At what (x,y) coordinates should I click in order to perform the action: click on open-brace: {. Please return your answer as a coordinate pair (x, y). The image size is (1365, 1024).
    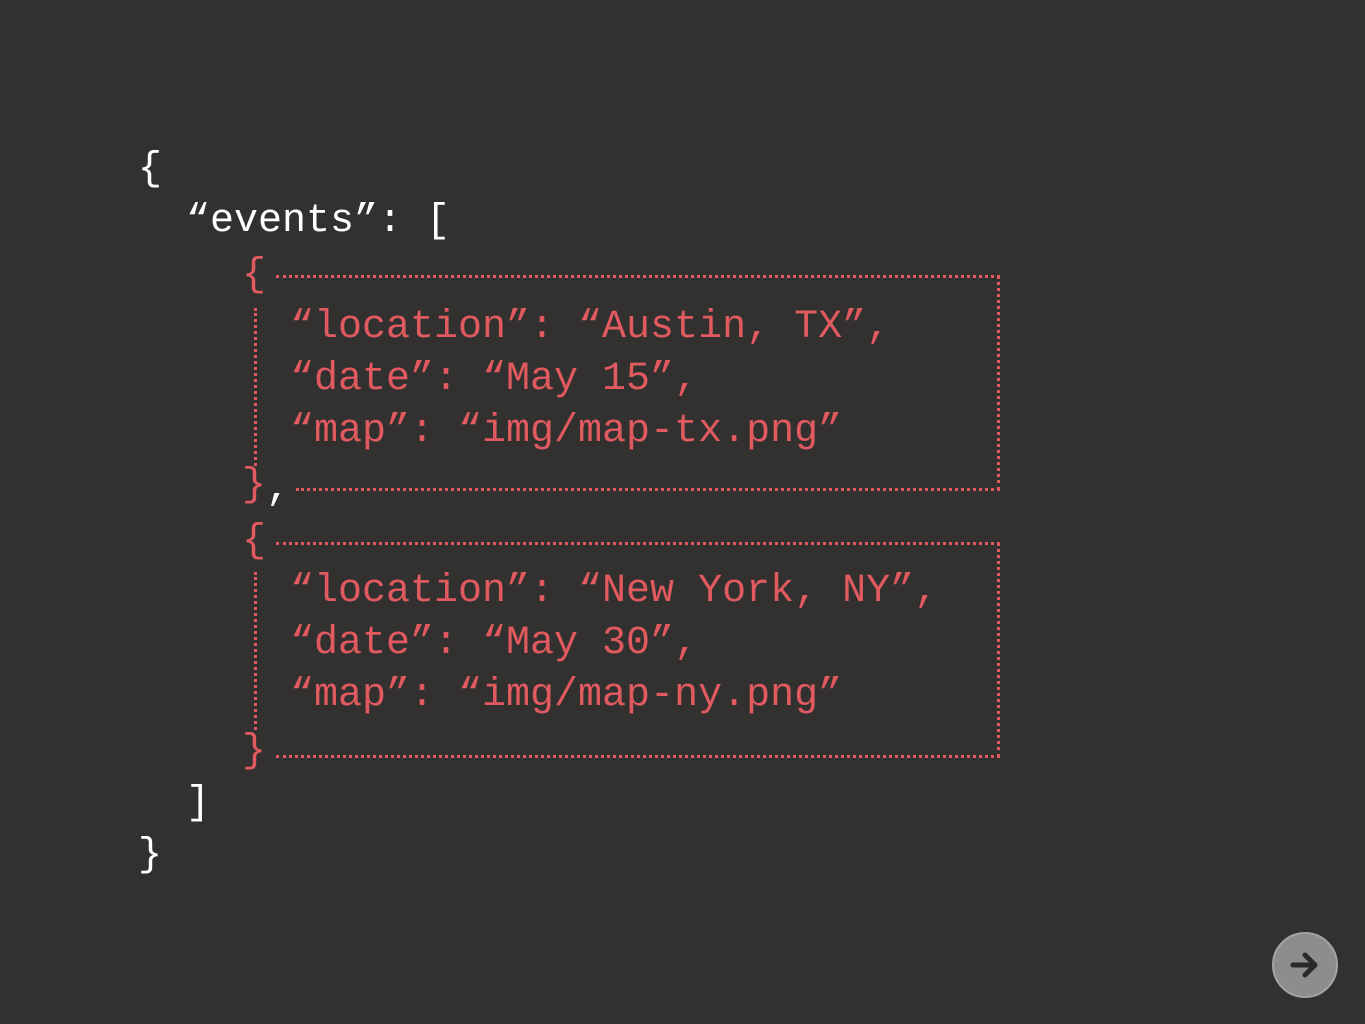
    Looking at the image, I should click on (150, 169).